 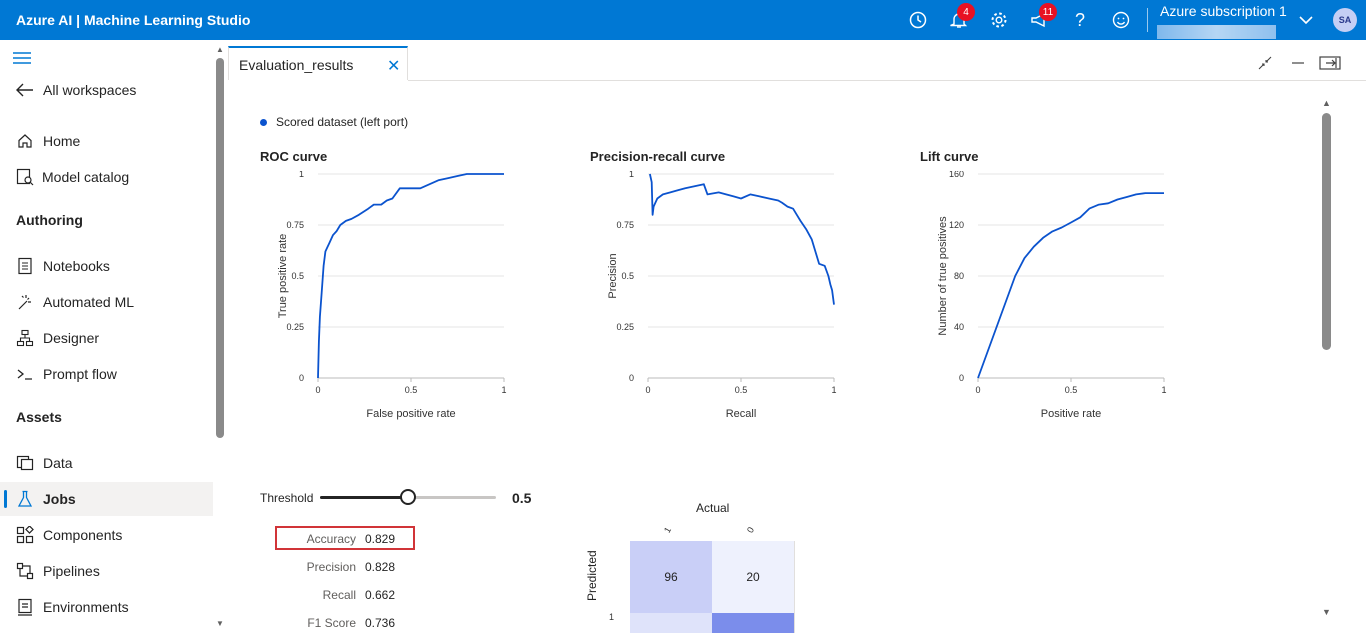 I want to click on sidebar-scroll-down-icon: ▼, so click(x=220, y=623).